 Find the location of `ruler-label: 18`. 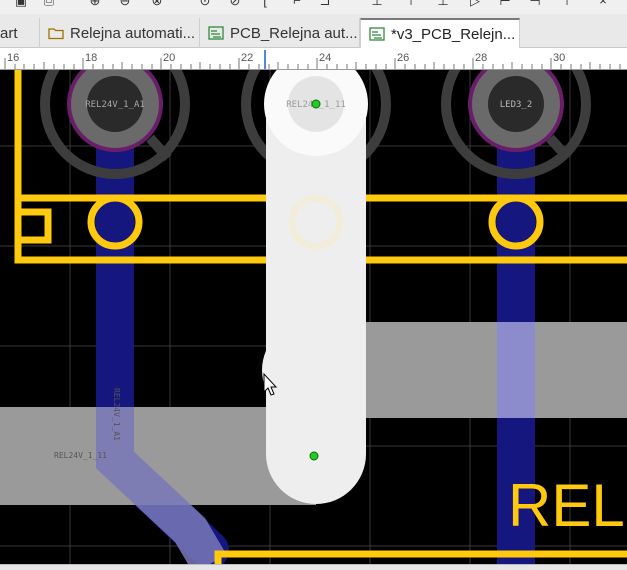

ruler-label: 18 is located at coordinates (91, 58).